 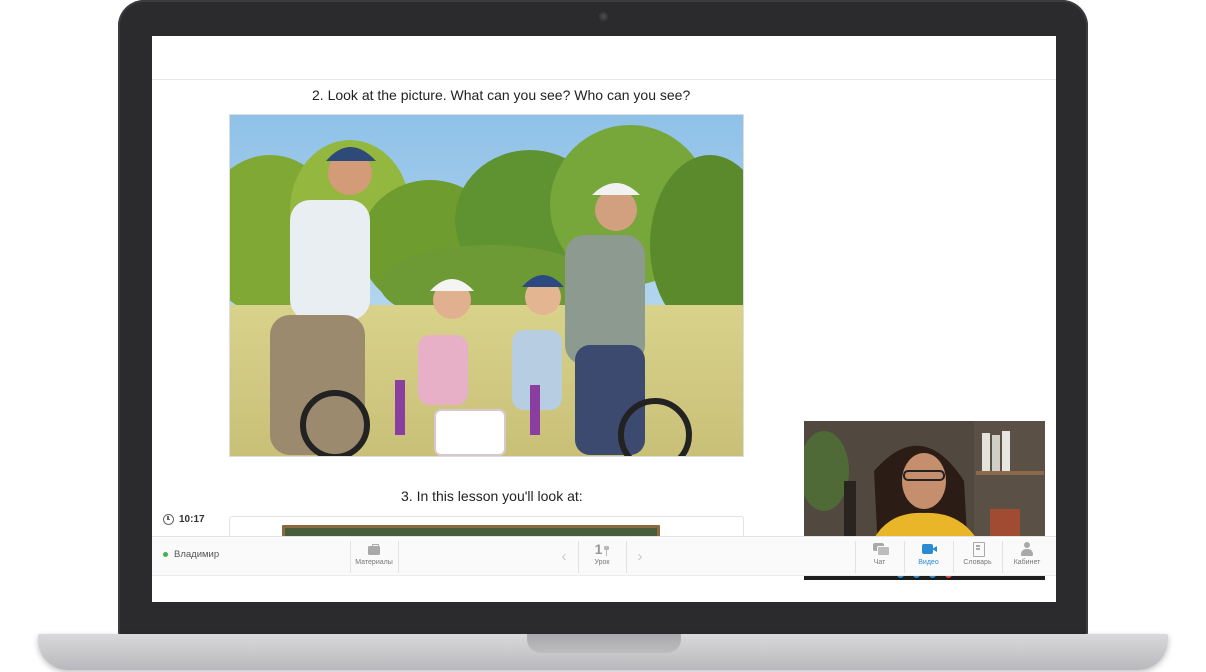 I want to click on book-icon, so click(x=978, y=549).